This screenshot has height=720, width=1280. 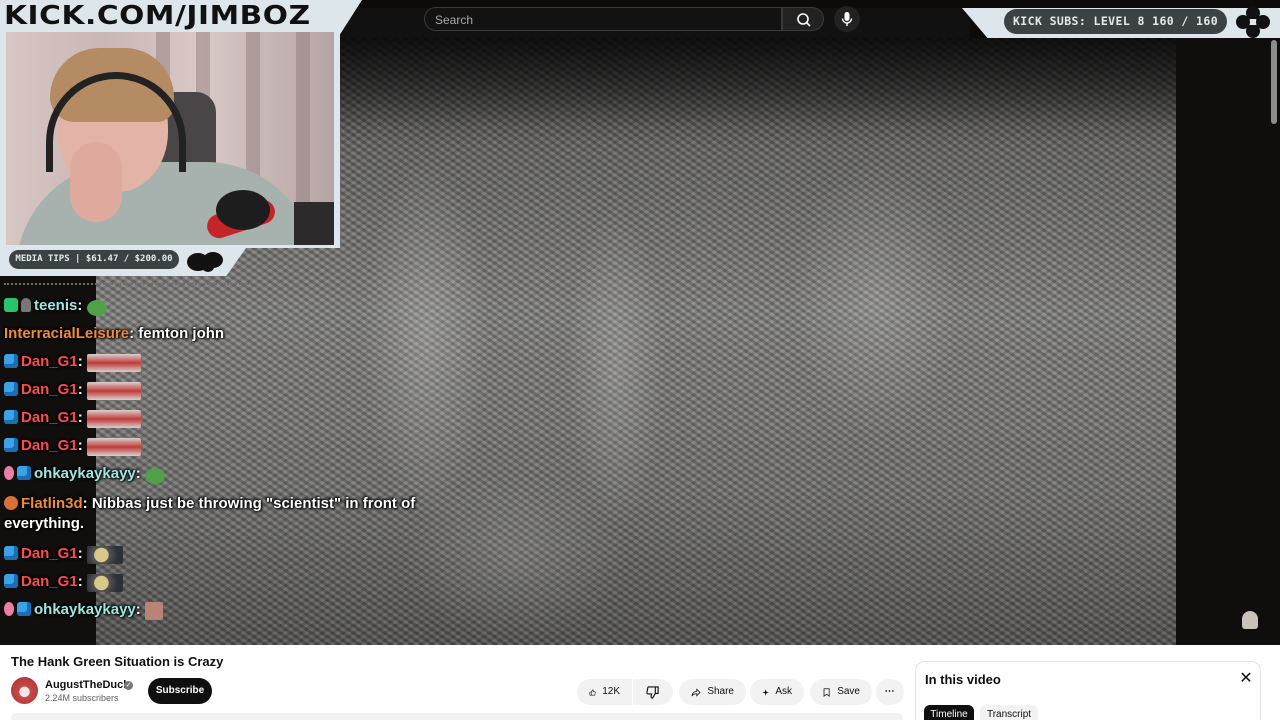 I want to click on tab-timeline: Timeline, so click(x=949, y=712).